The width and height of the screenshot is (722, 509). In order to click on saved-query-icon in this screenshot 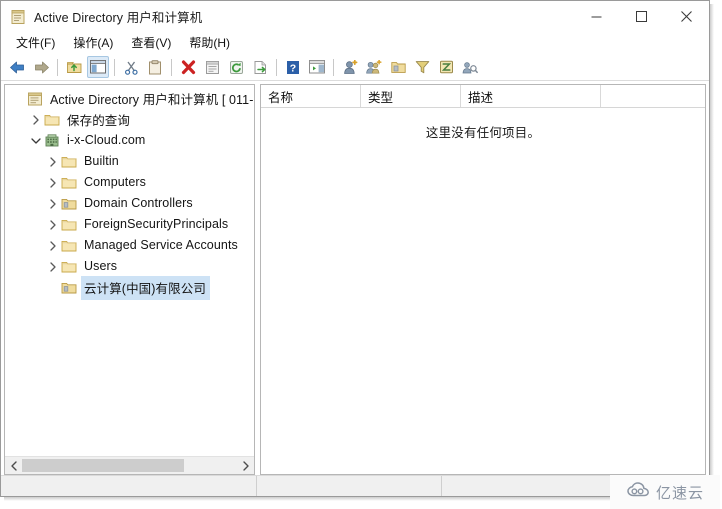, I will do `click(470, 67)`.